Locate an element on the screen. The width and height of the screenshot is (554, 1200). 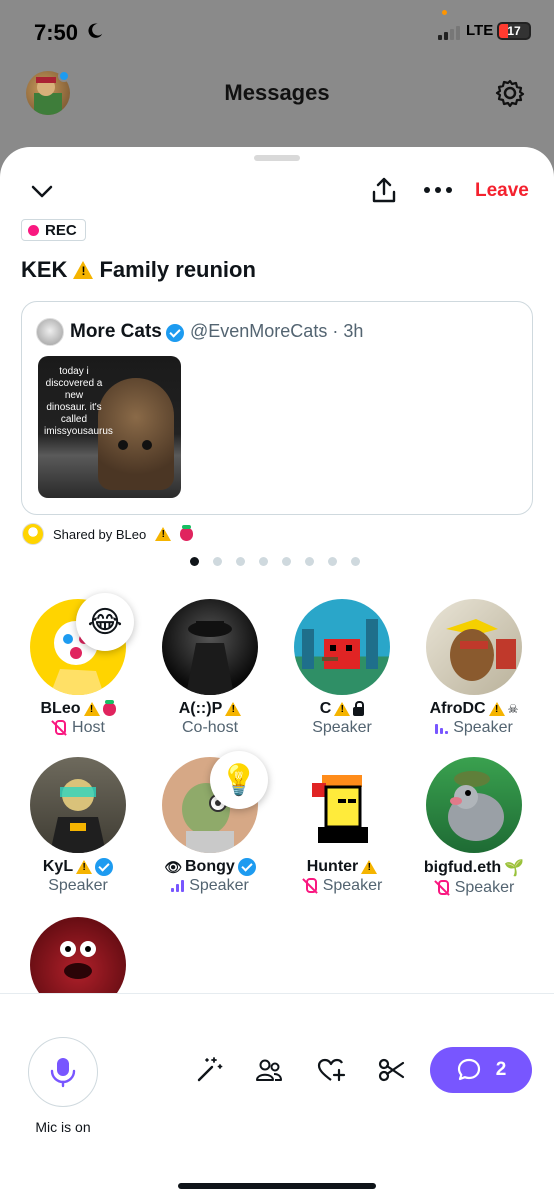
mic-toggle-button is located at coordinates (63, 1072).